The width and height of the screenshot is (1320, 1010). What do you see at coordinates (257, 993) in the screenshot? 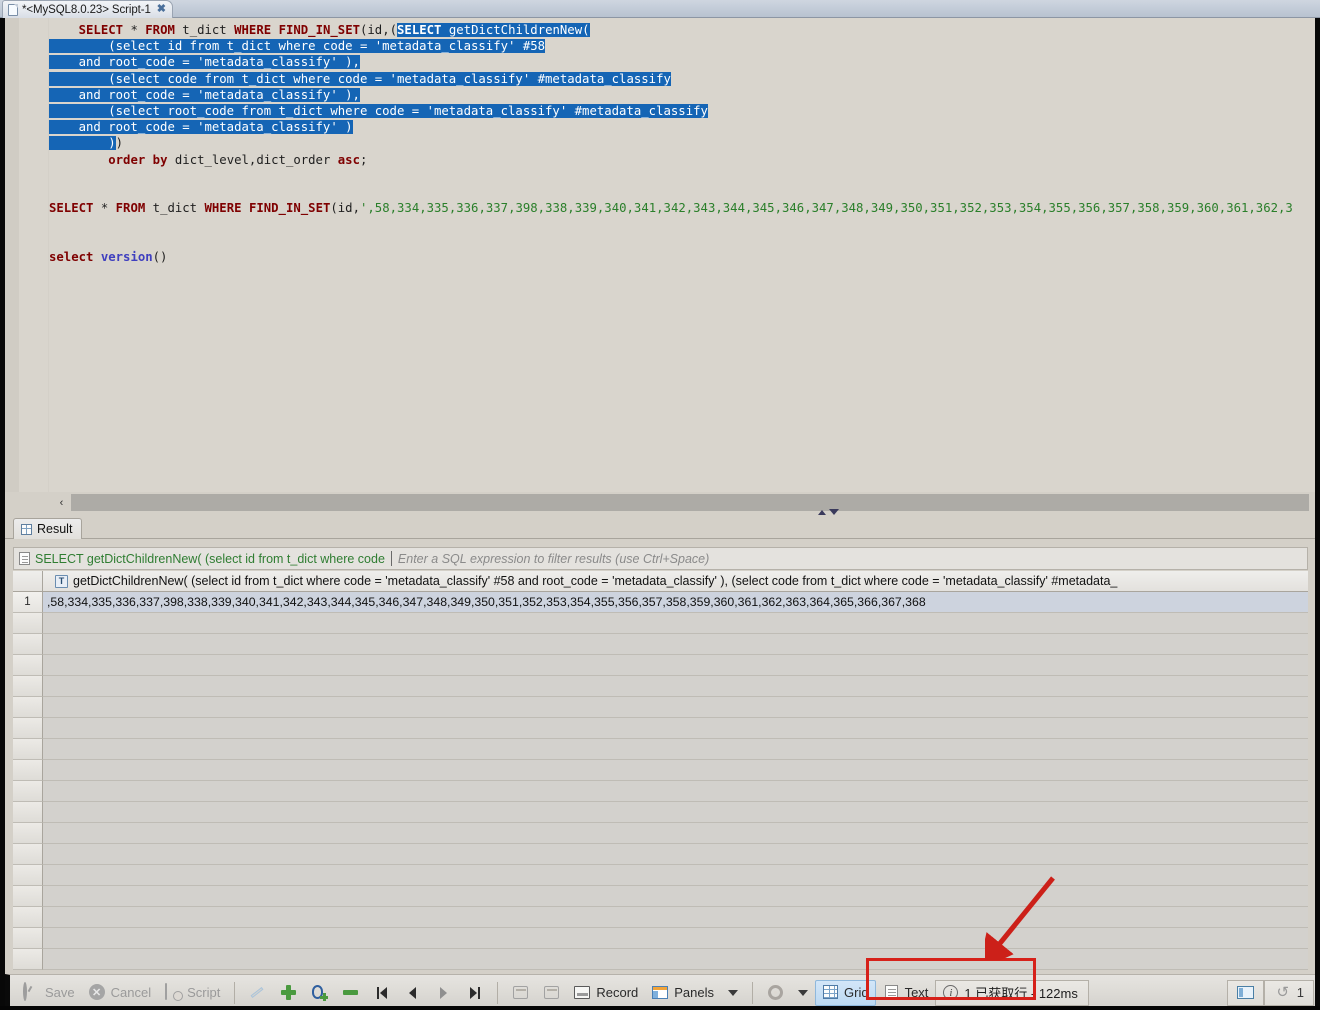
I see `edit-cell-button` at bounding box center [257, 993].